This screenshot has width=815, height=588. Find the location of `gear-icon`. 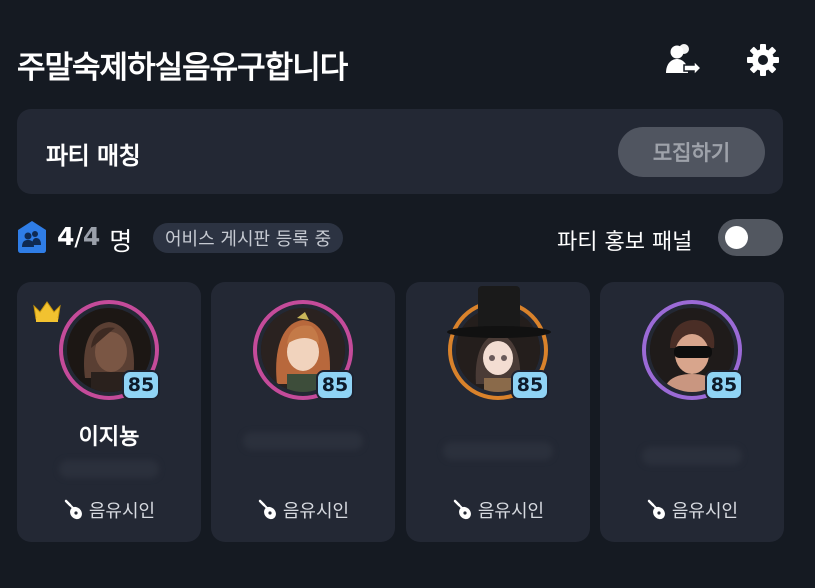

gear-icon is located at coordinates (763, 60).